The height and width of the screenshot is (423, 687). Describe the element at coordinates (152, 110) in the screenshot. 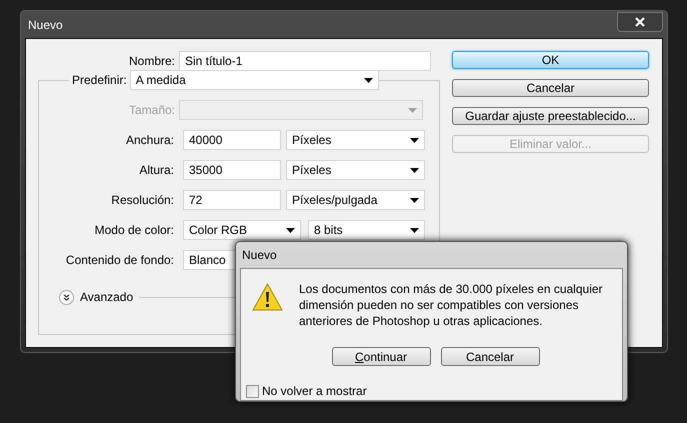

I see `field-label: Tamaño:` at that location.